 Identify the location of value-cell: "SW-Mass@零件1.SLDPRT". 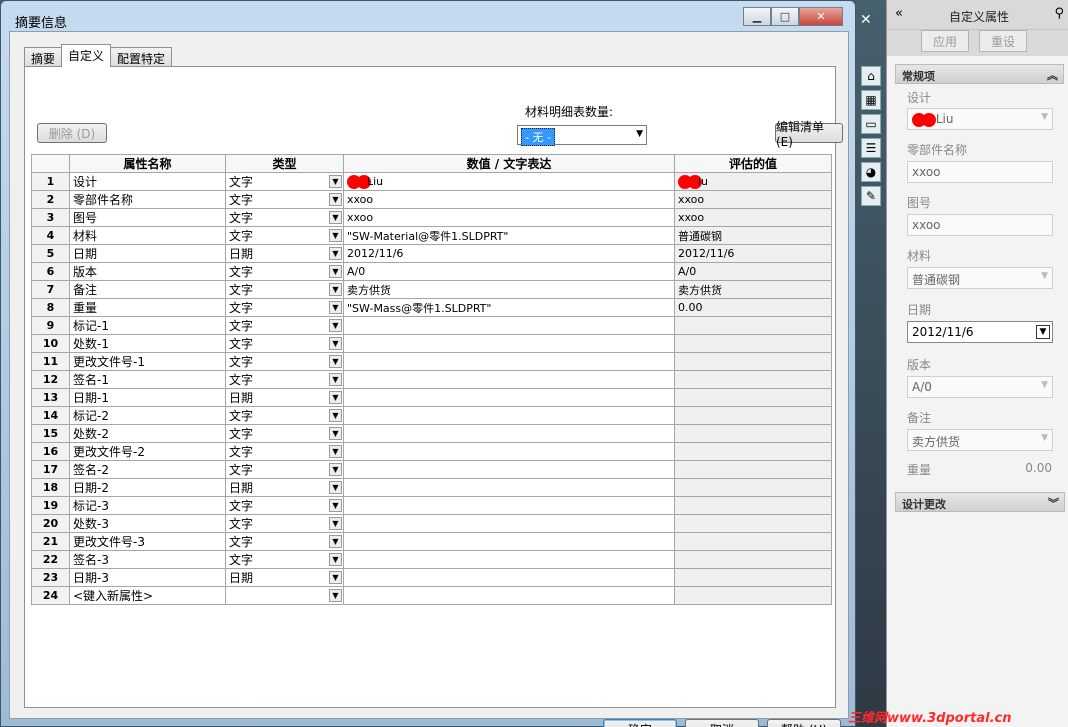
(509, 307).